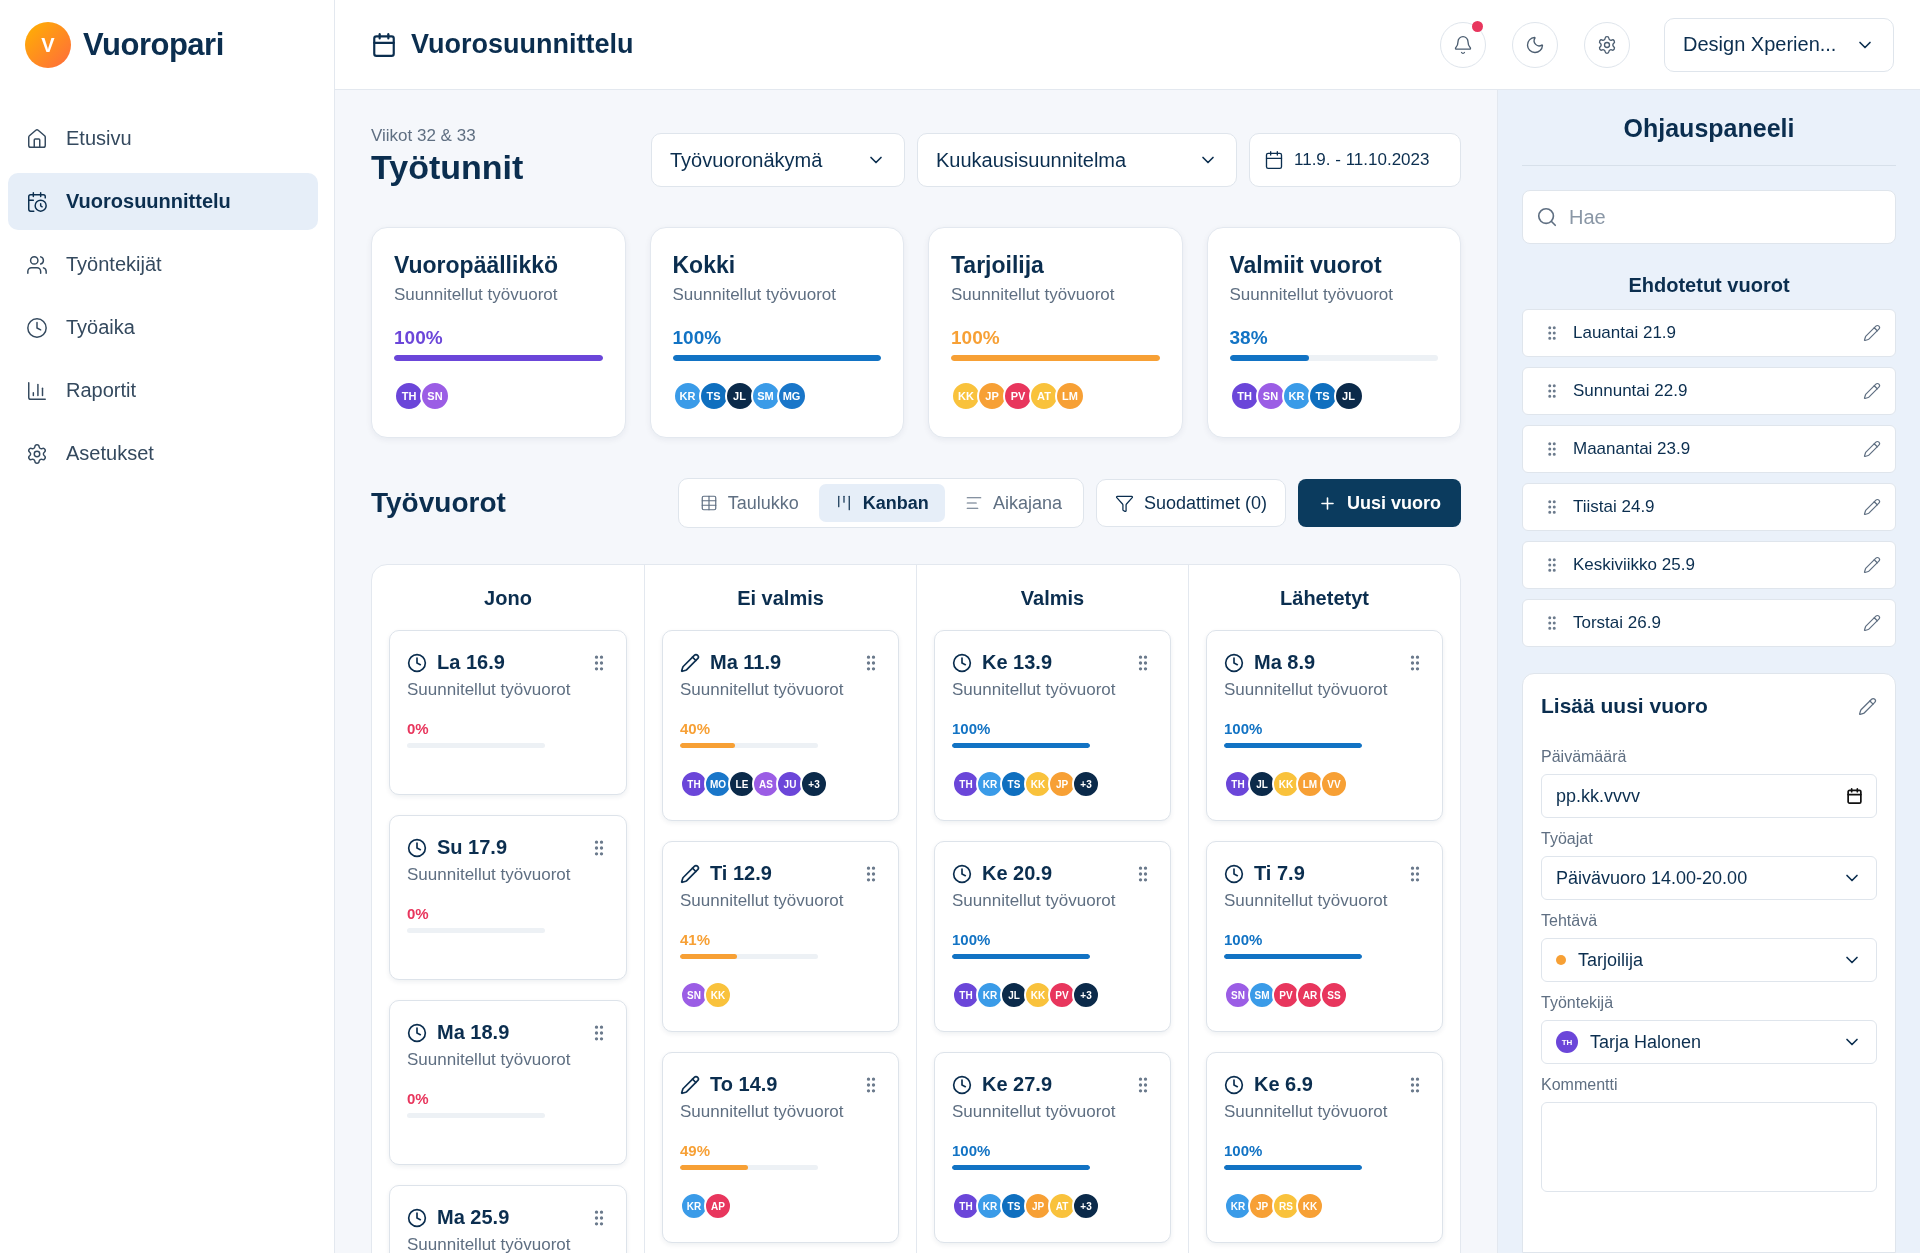 The height and width of the screenshot is (1253, 1920). Describe the element at coordinates (1709, 623) in the screenshot. I see `suggested-shift: Torstai 26.9` at that location.